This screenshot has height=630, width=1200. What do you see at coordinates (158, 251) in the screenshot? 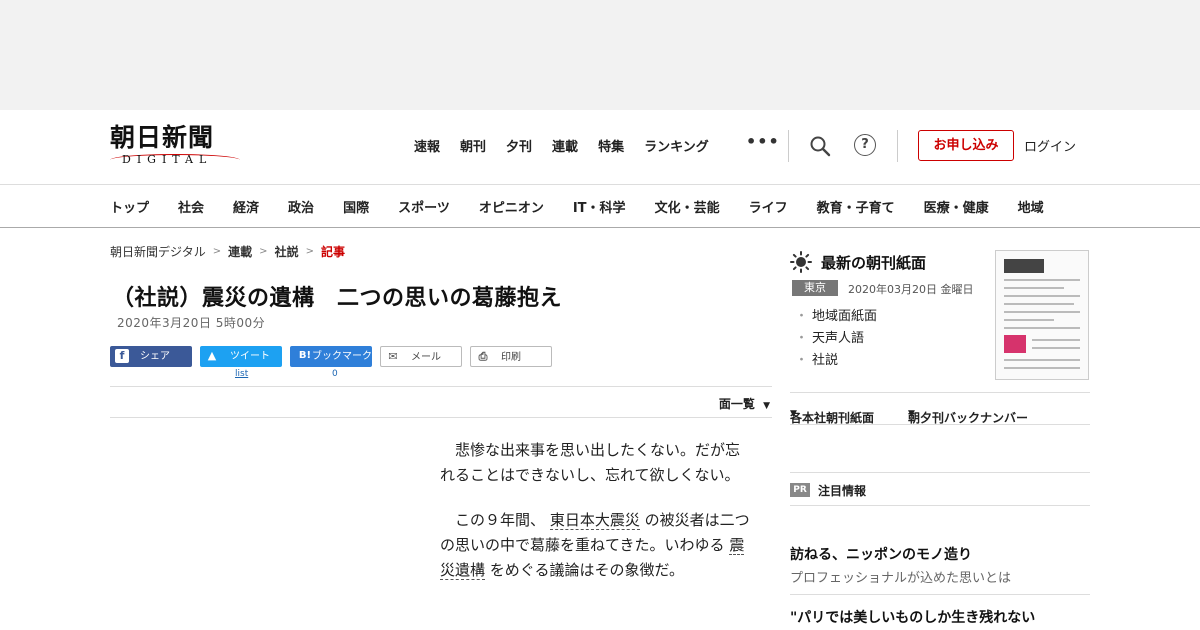
I see `breadcrumb-home: 朝日新聞デジタル` at bounding box center [158, 251].